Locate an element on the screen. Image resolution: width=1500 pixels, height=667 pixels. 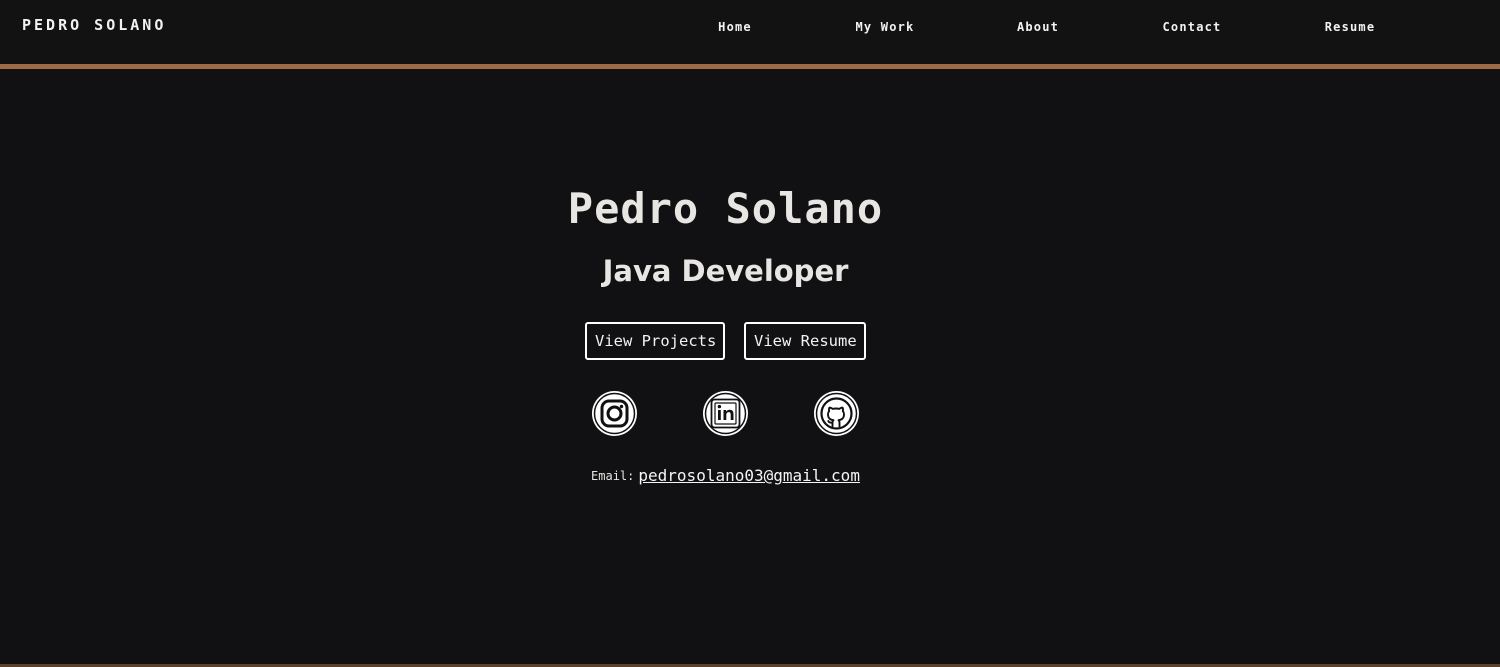
nav-menu: Home My Work About Contact Resume is located at coordinates (750, 30).